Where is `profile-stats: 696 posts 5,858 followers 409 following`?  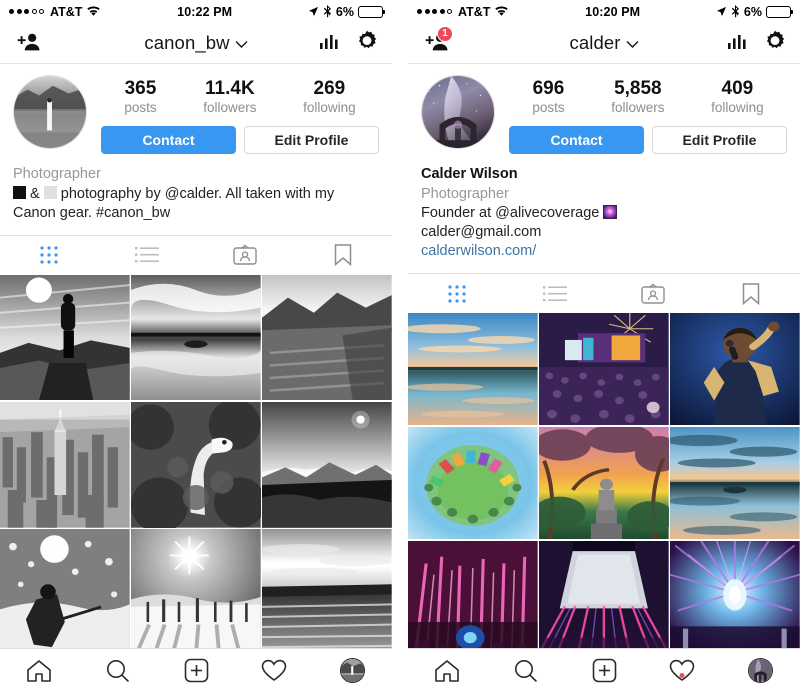
profile-stats: 696 posts 5,858 followers 409 following is located at coordinates (648, 95).